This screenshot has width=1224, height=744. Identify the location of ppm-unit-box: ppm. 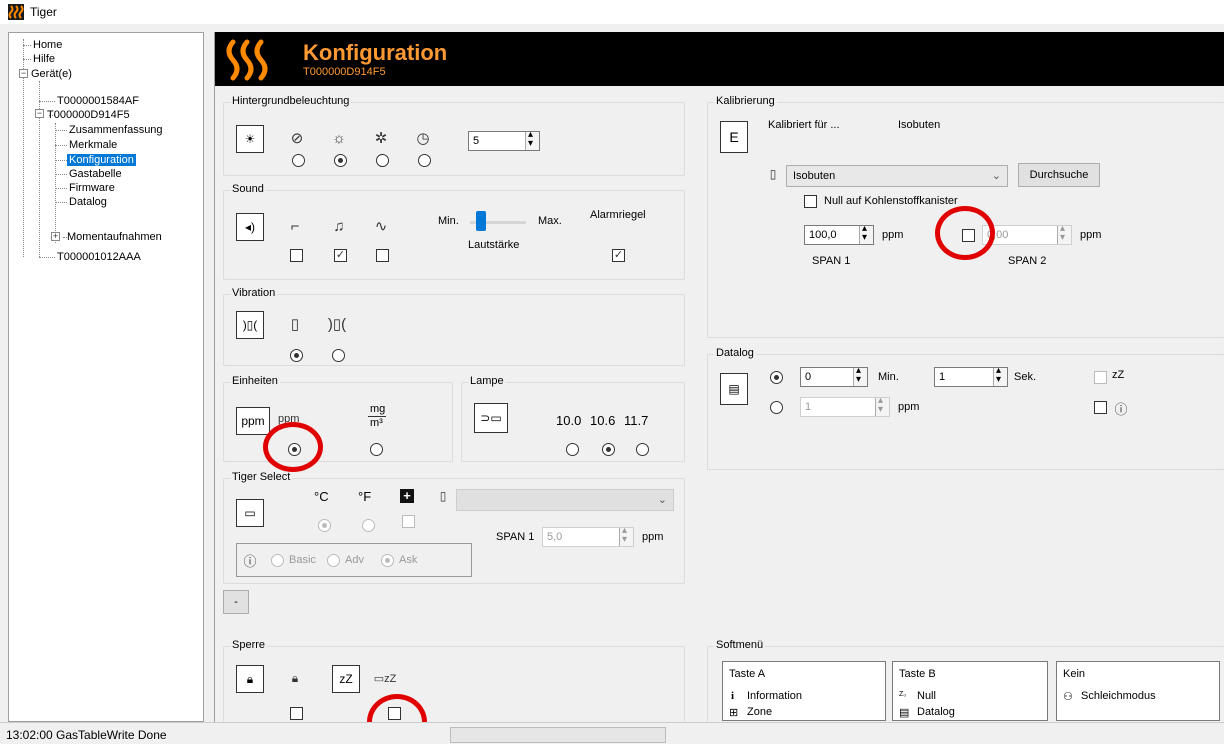
(253, 421).